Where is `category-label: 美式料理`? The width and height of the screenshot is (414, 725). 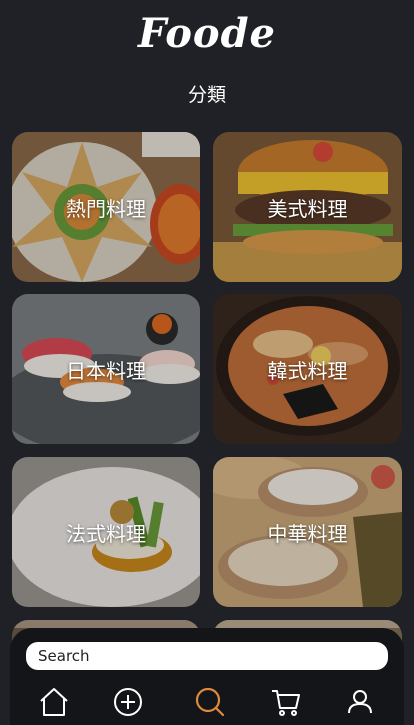 category-label: 美式料理 is located at coordinates (307, 208).